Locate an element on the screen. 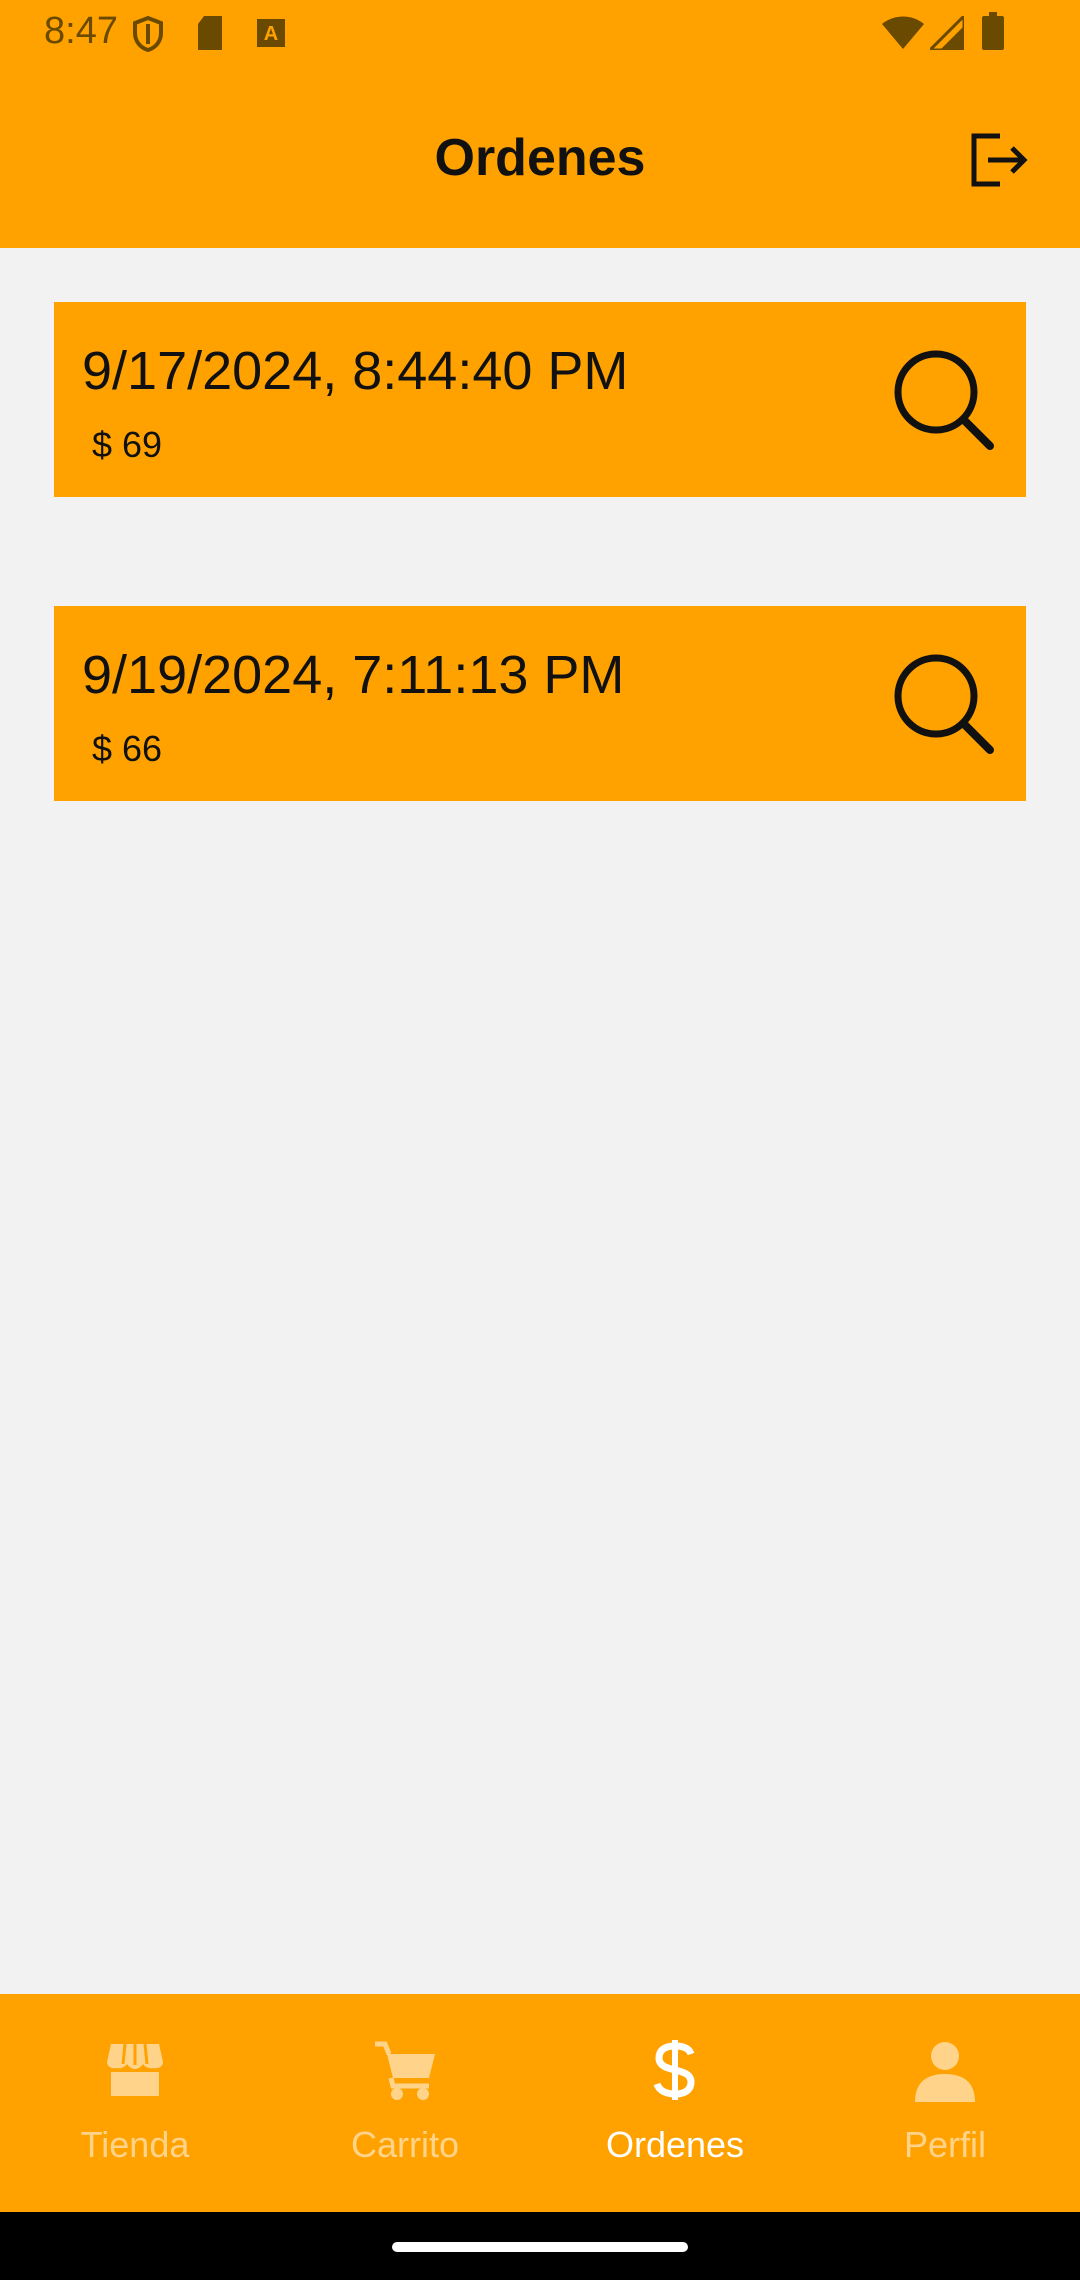  store-icon is located at coordinates (135, 2069).